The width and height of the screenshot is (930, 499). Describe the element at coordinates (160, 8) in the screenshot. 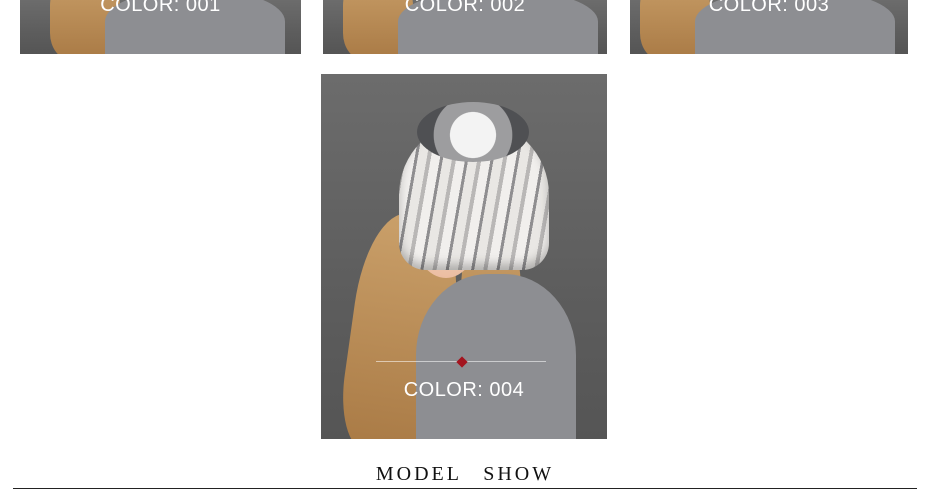

I see `color-label: COLOR: 001` at that location.